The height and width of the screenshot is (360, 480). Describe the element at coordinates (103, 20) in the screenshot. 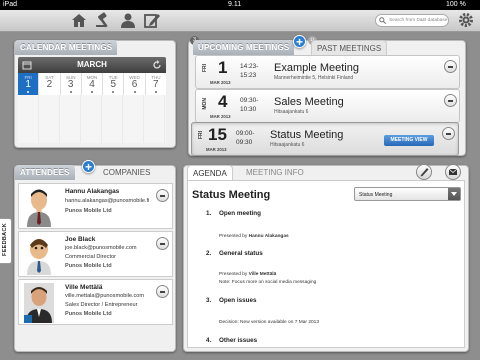

I see `gavel-icon` at that location.